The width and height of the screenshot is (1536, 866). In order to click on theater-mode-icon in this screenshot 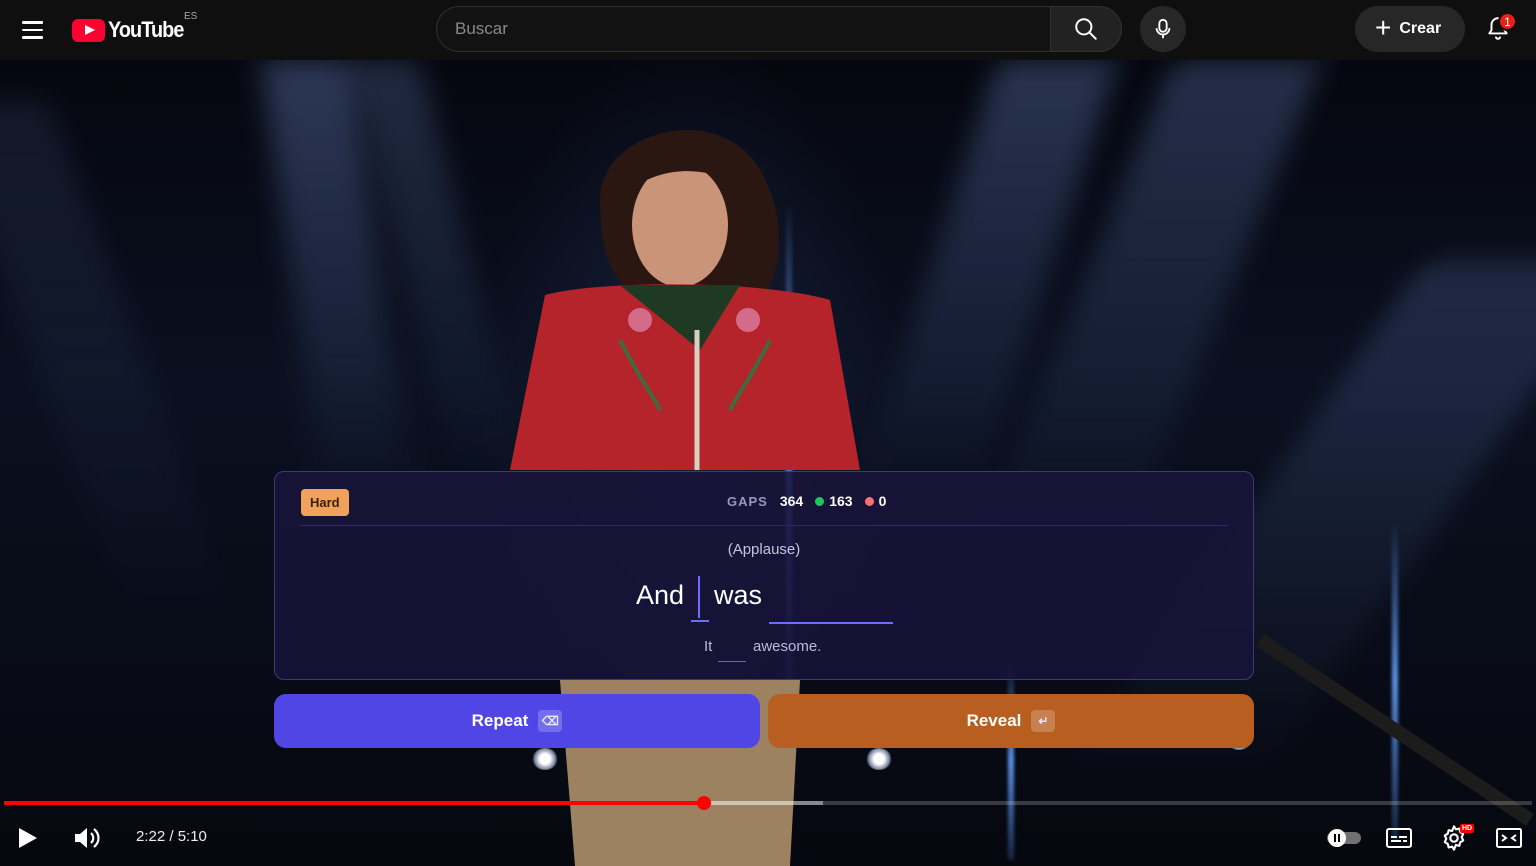, I will do `click(1509, 838)`.